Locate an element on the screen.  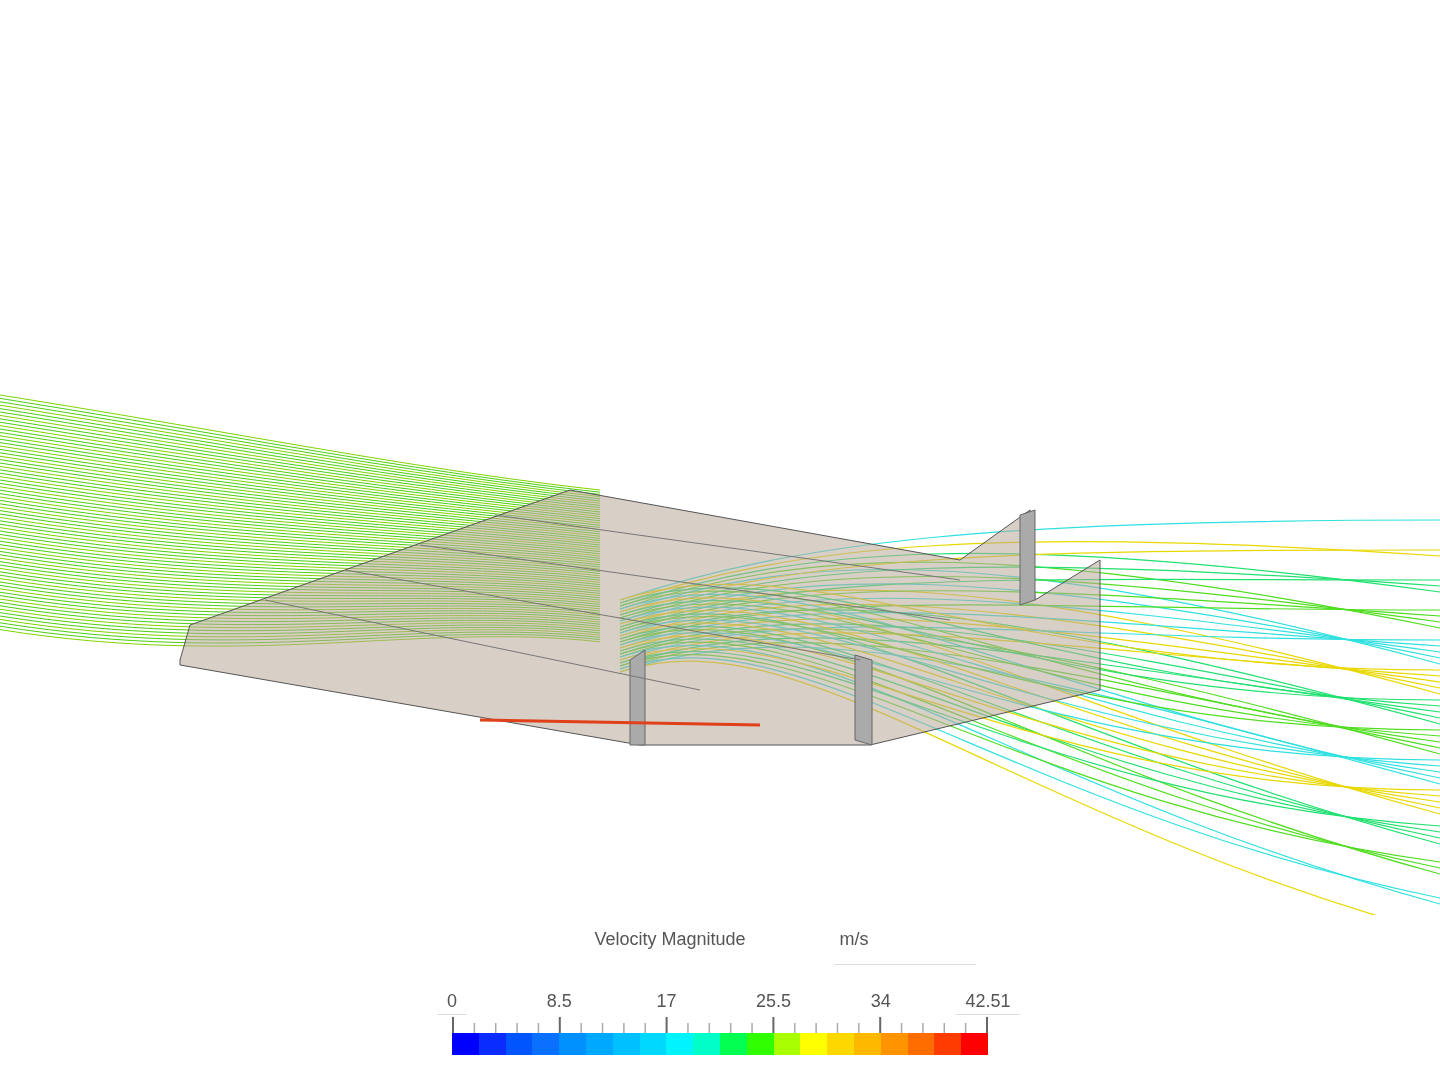
tick-label: 25.5 is located at coordinates (774, 1001).